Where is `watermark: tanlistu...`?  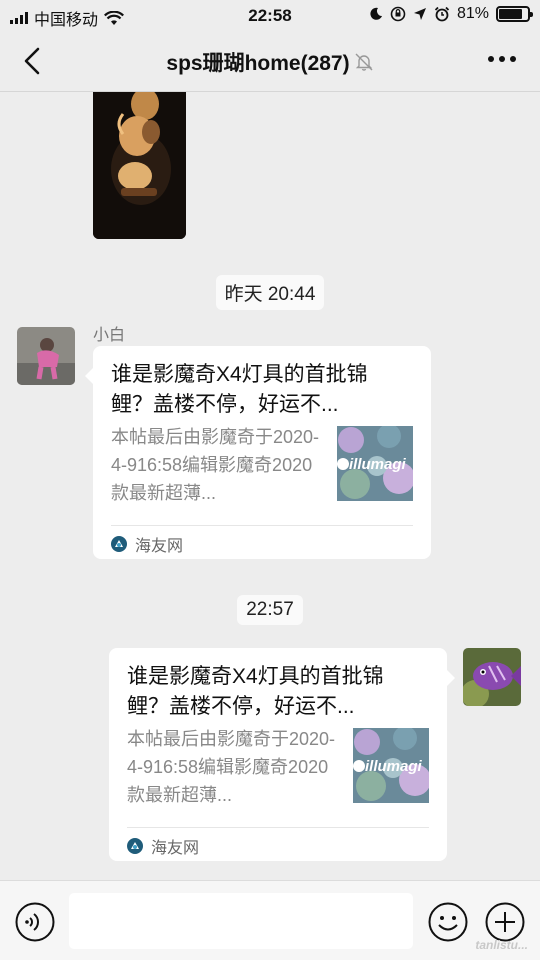 watermark: tanlistu... is located at coordinates (501, 945).